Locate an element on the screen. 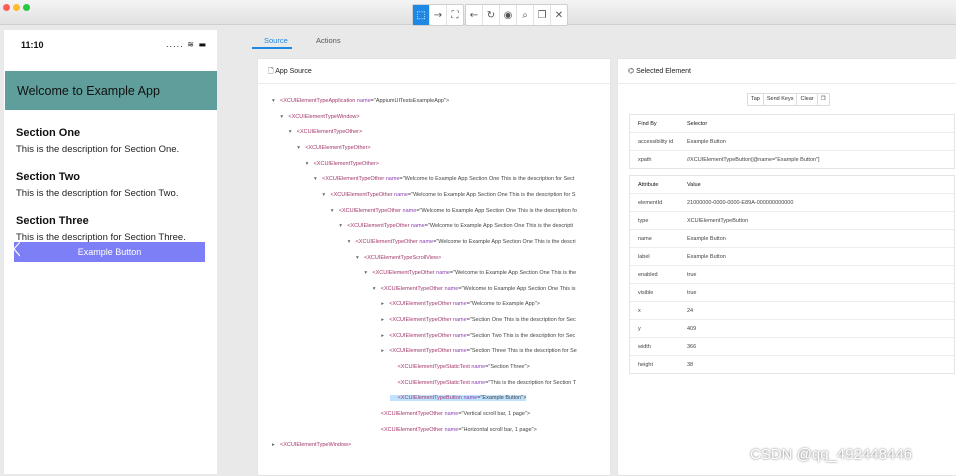 The width and height of the screenshot is (956, 476). table-row: label Example Button is located at coordinates (792, 257).